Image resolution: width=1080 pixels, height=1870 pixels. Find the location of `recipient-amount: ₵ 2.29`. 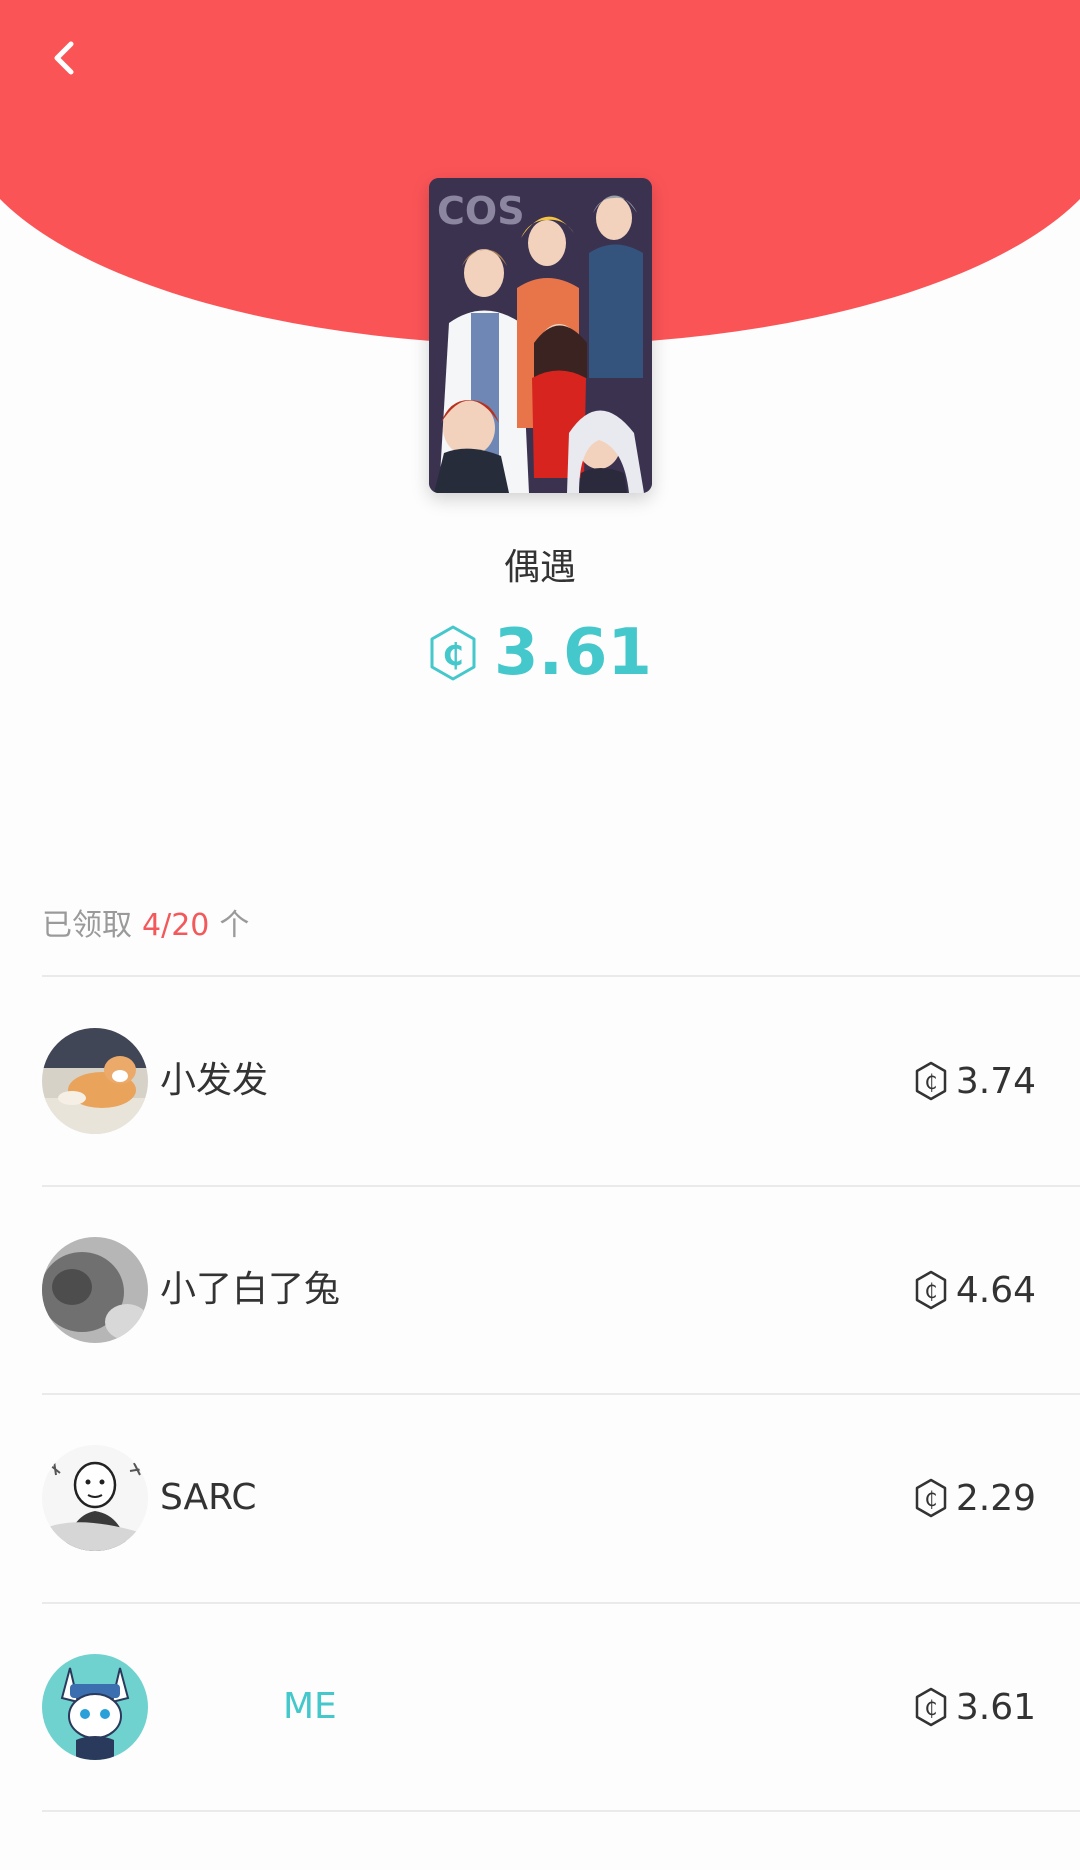

recipient-amount: ₵ 2.29 is located at coordinates (975, 1498).